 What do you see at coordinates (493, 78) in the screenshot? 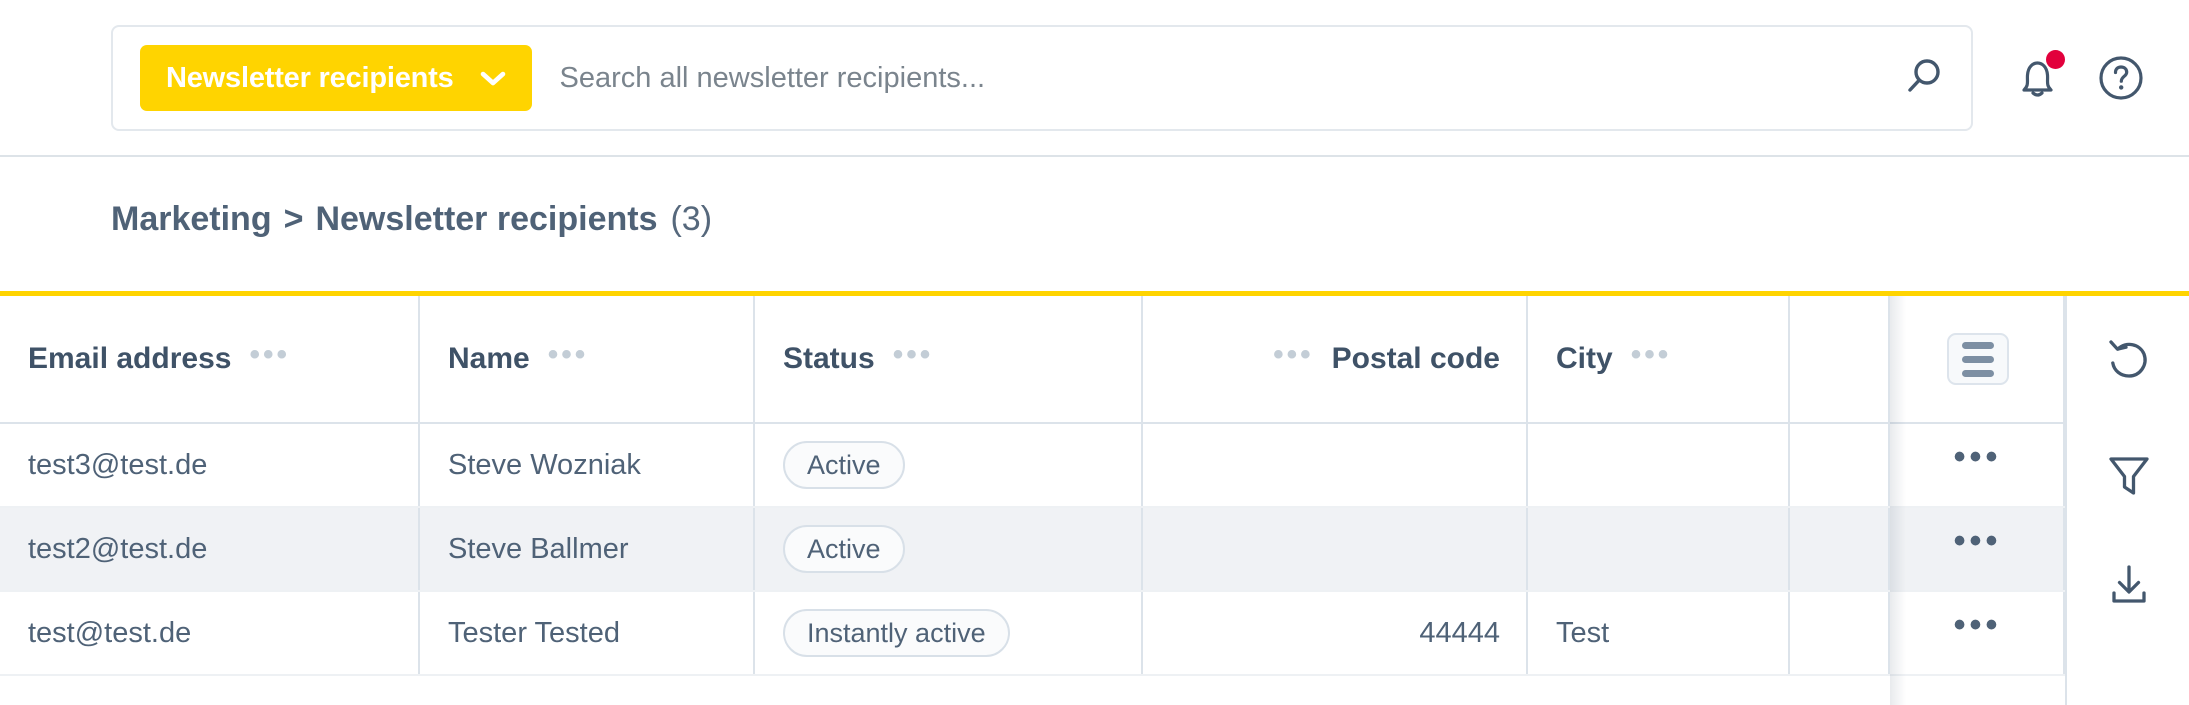
I see `chevron-down-icon` at bounding box center [493, 78].